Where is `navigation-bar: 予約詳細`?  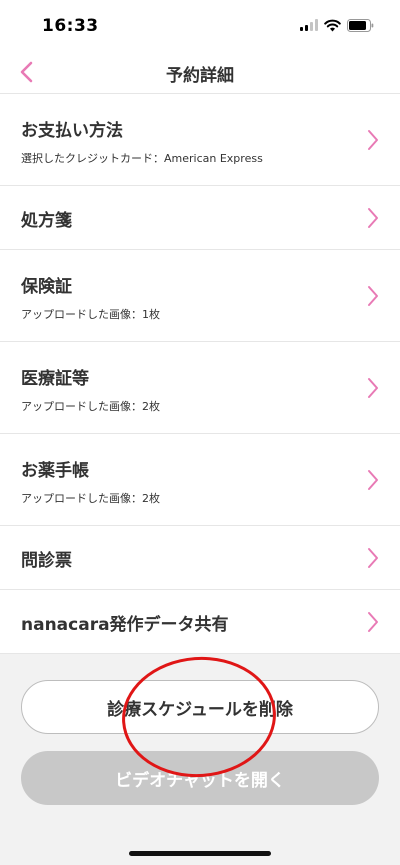 navigation-bar: 予約詳細 is located at coordinates (200, 72).